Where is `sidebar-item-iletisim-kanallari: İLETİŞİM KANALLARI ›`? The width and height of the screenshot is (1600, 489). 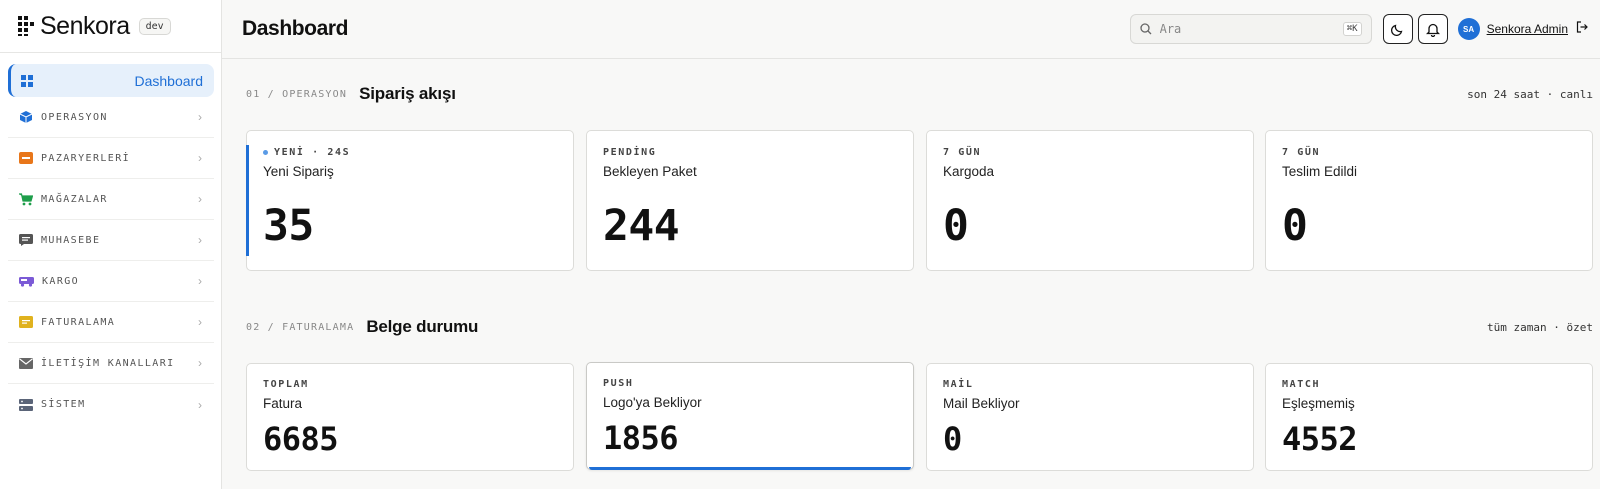 sidebar-item-iletisim-kanallari: İLETİŞİM KANALLARI › is located at coordinates (111, 363).